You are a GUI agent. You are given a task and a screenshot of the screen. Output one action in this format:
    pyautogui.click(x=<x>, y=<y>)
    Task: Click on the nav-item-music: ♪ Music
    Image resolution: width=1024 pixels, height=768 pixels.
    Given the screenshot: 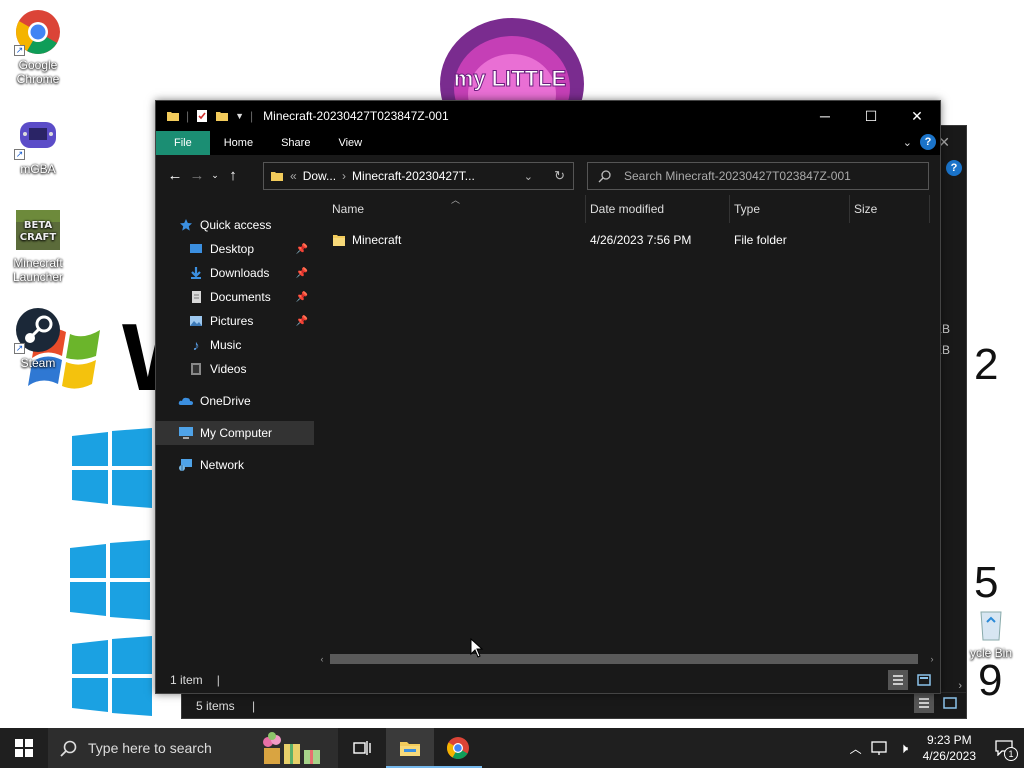 What is the action you would take?
    pyautogui.click(x=235, y=345)
    